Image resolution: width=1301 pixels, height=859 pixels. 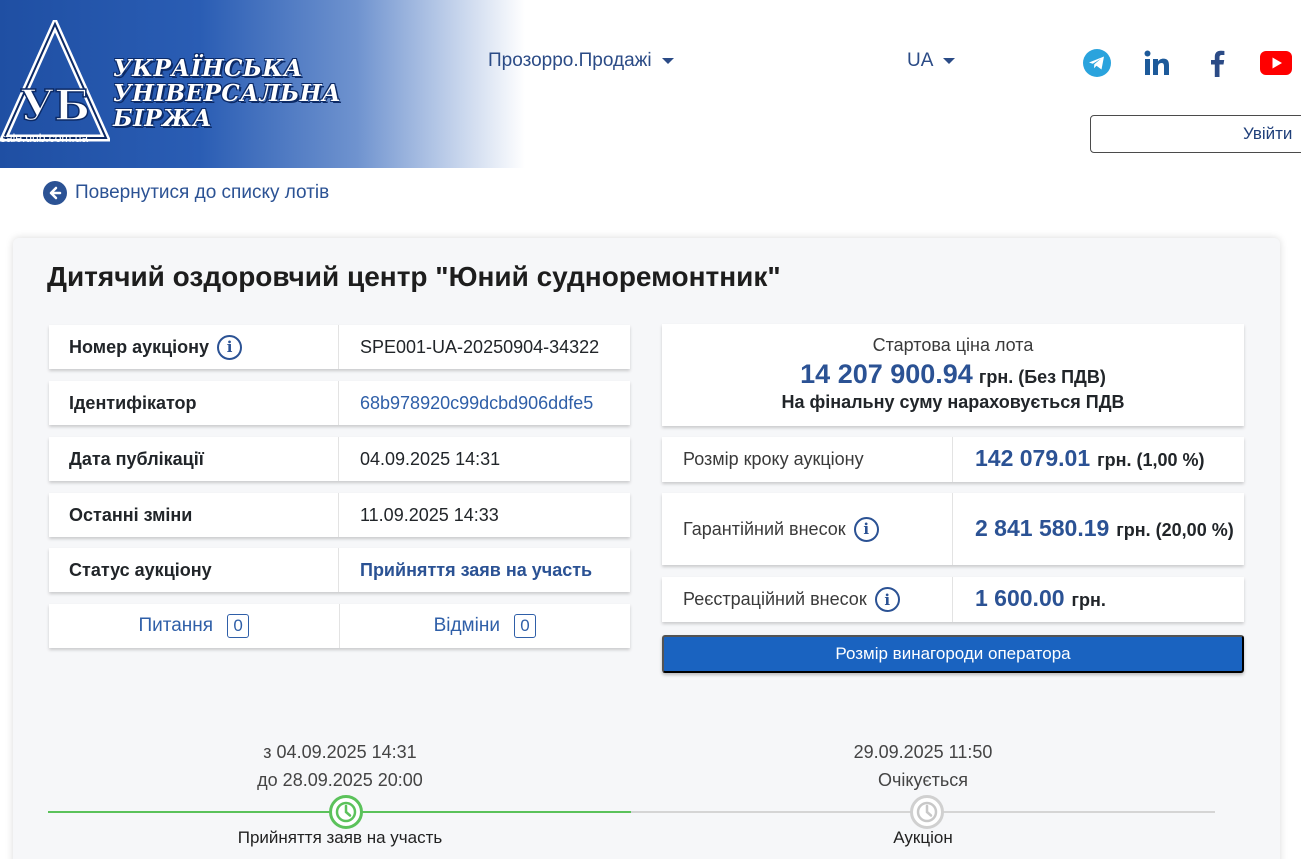 I want to click on timeline-step-date-to: до 28.09.2025 20:00, so click(x=340, y=780).